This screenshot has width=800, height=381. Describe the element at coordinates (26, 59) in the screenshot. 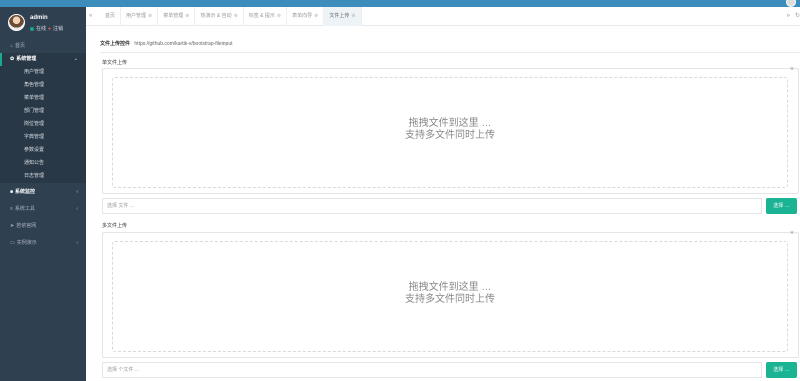

I see `sidebar-item-label: 系统管理` at that location.